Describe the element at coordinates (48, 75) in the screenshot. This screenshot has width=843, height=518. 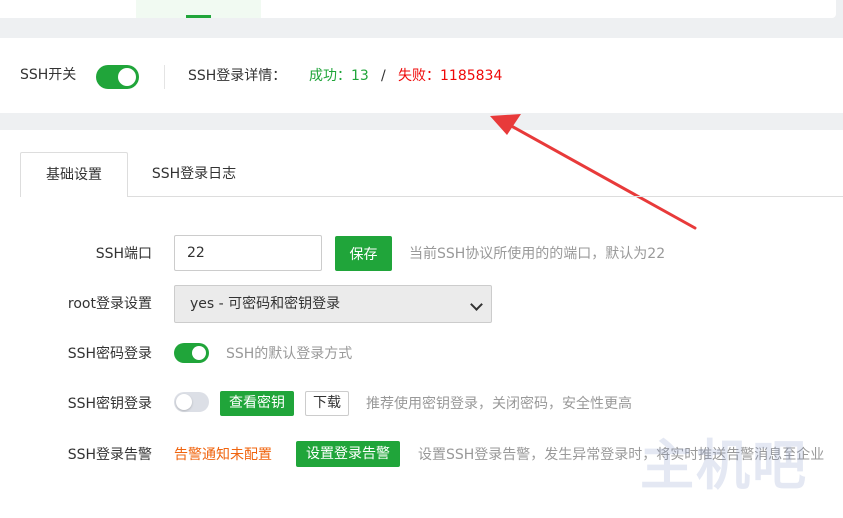
I see `ssh-switch-label: SSH开关` at that location.